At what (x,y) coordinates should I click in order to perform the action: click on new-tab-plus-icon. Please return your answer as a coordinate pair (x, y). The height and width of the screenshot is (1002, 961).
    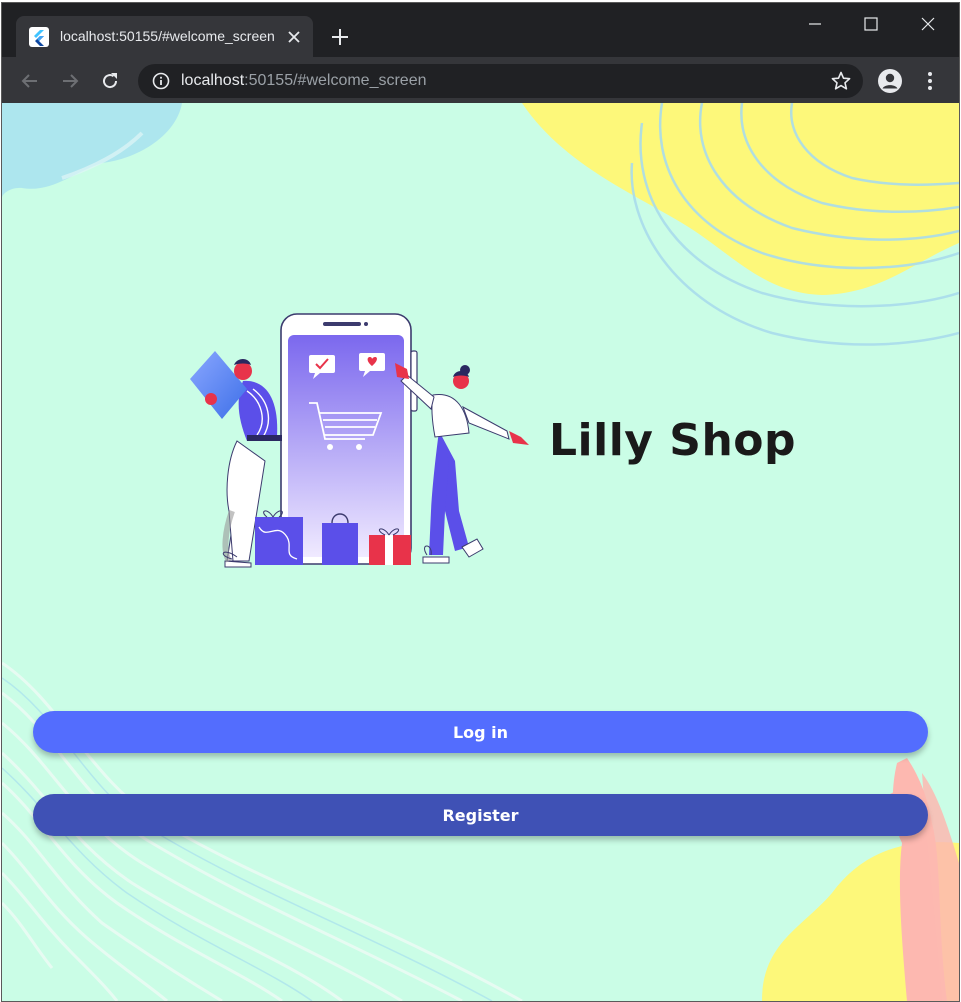
    Looking at the image, I should click on (340, 37).